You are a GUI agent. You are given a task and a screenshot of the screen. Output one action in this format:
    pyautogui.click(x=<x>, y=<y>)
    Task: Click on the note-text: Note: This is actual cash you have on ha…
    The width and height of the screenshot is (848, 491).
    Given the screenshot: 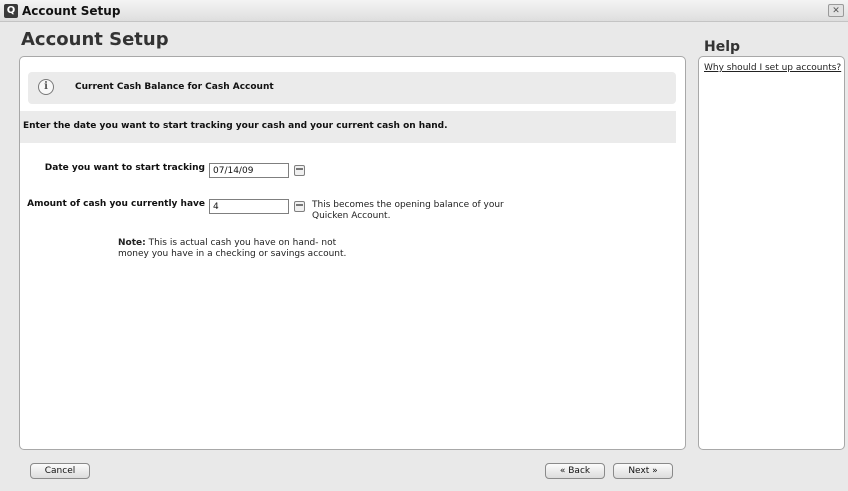 What is the action you would take?
    pyautogui.click(x=238, y=249)
    